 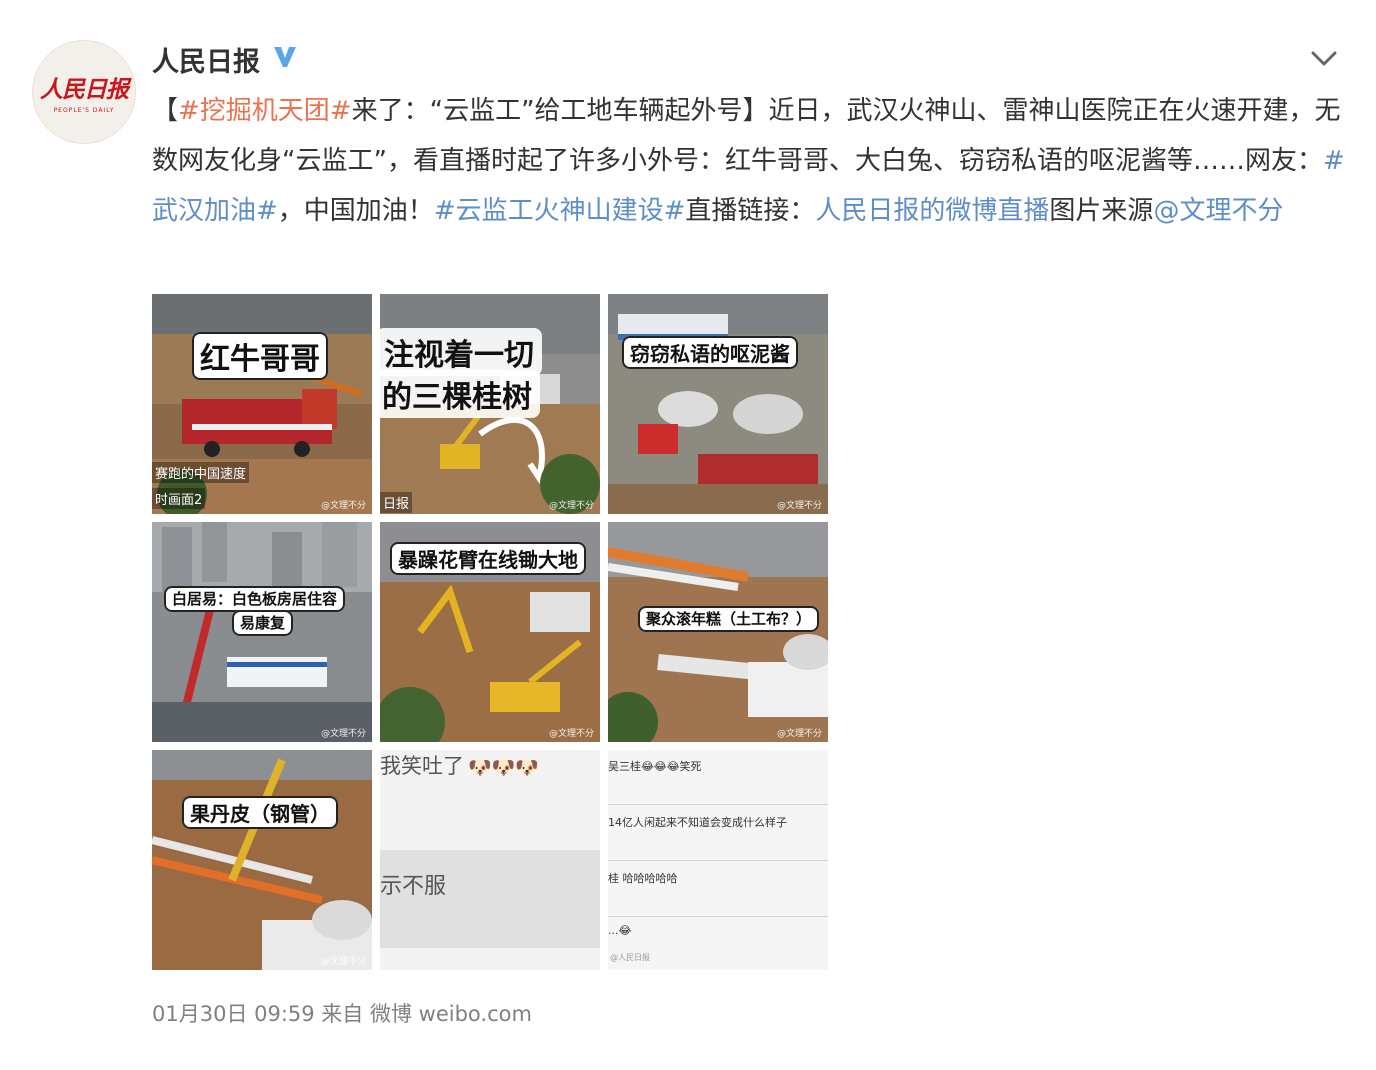 I want to click on image-thumb-2: 注视着一切 的三棵桂树 日报 @文理不分, so click(x=490, y=404).